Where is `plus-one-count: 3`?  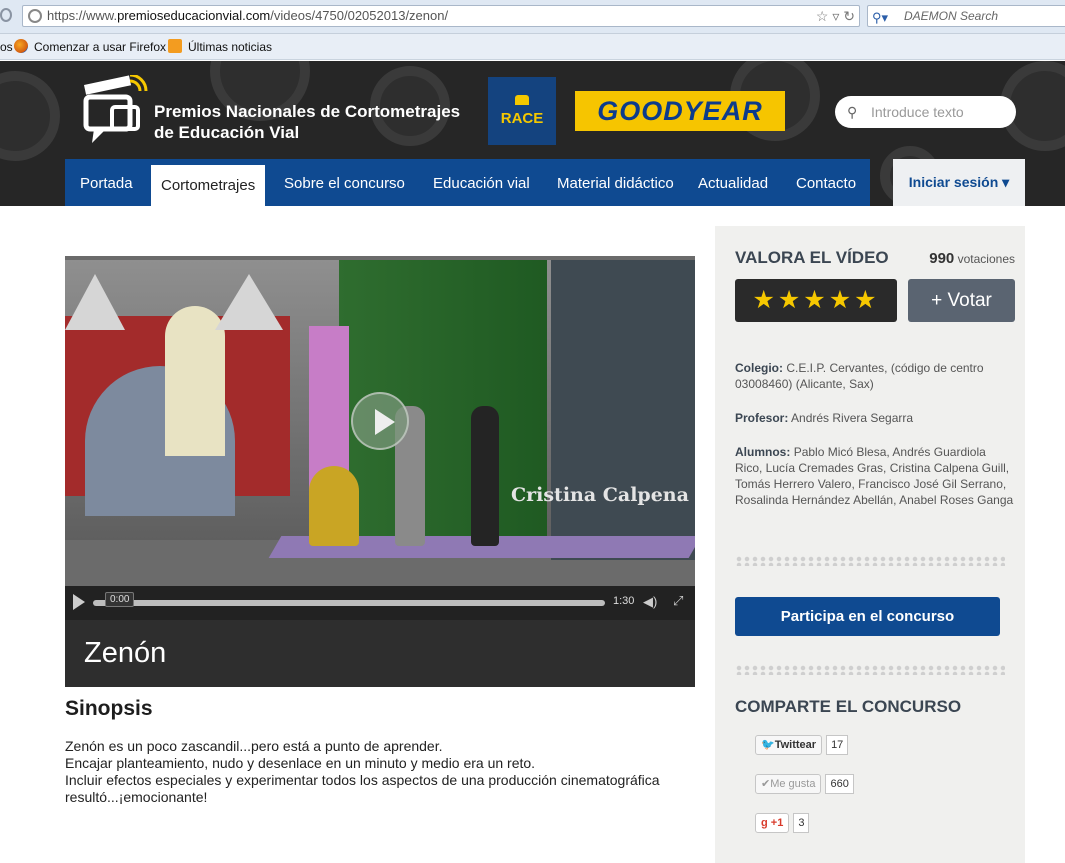
plus-one-count: 3 is located at coordinates (801, 823).